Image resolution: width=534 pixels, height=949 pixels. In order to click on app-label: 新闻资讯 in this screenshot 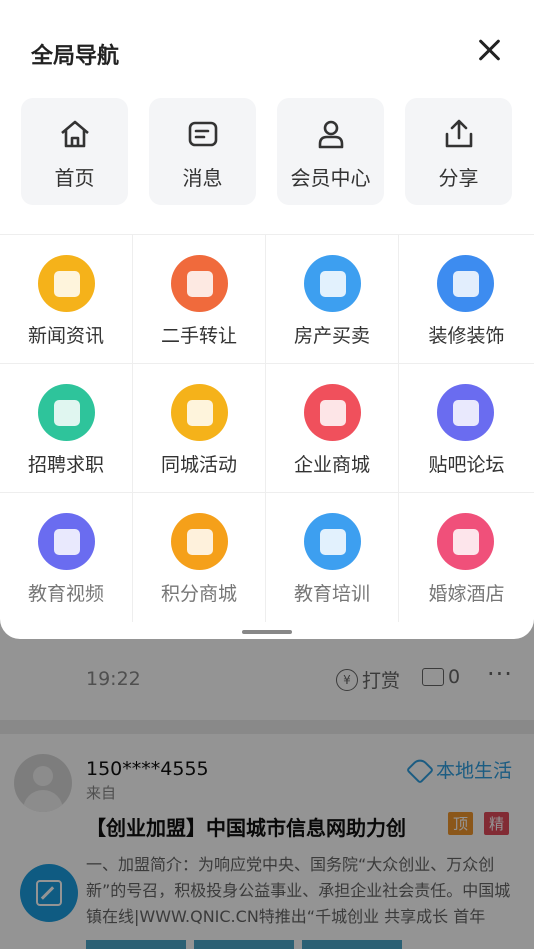, I will do `click(65, 336)`.